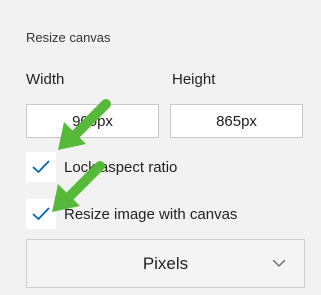 This screenshot has width=321, height=295. Describe the element at coordinates (68, 37) in the screenshot. I see `section-heading: Resize canvas` at that location.